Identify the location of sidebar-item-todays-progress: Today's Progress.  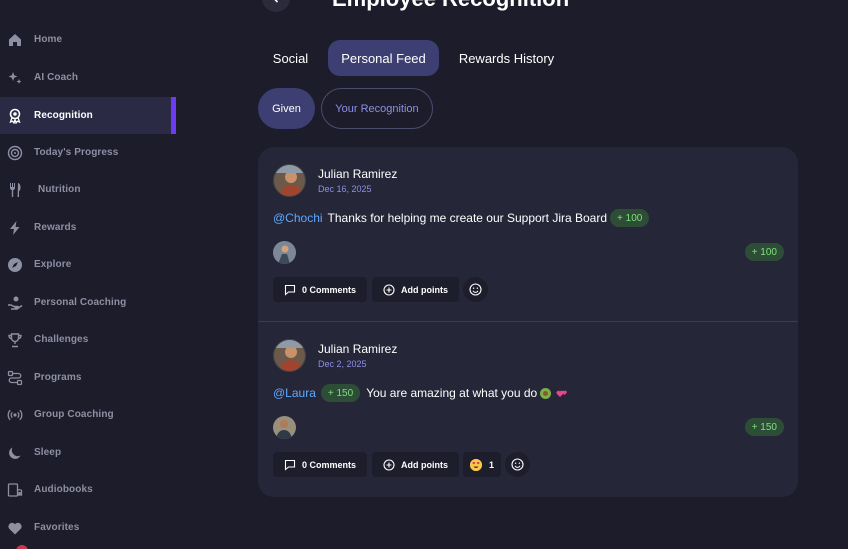
(88, 152).